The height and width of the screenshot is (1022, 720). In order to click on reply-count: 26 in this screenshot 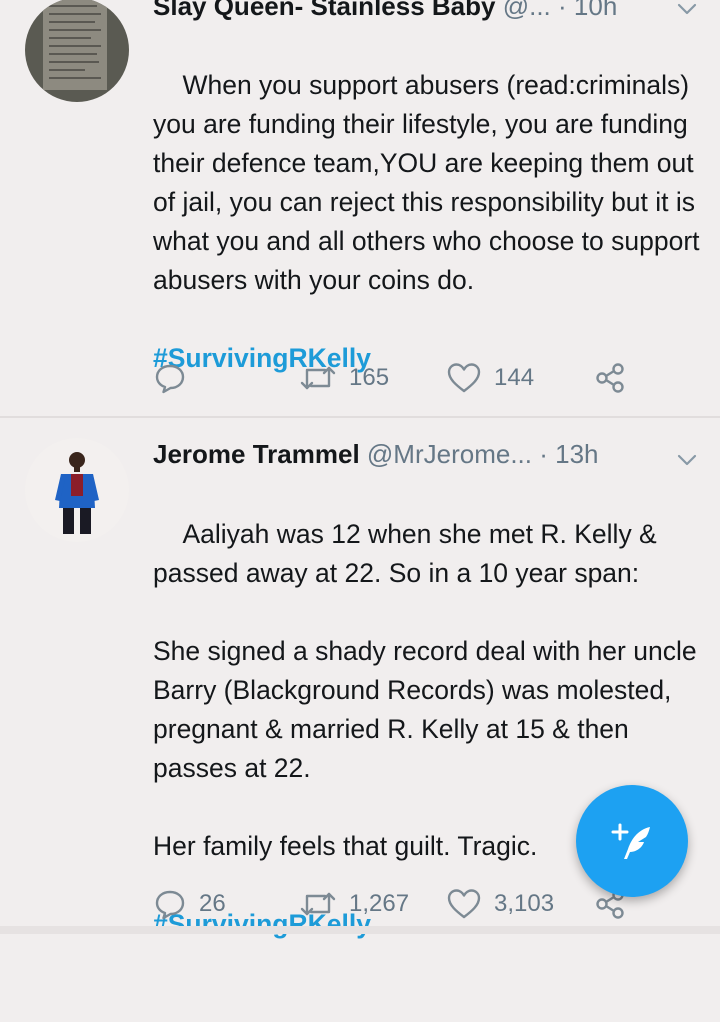, I will do `click(212, 903)`.